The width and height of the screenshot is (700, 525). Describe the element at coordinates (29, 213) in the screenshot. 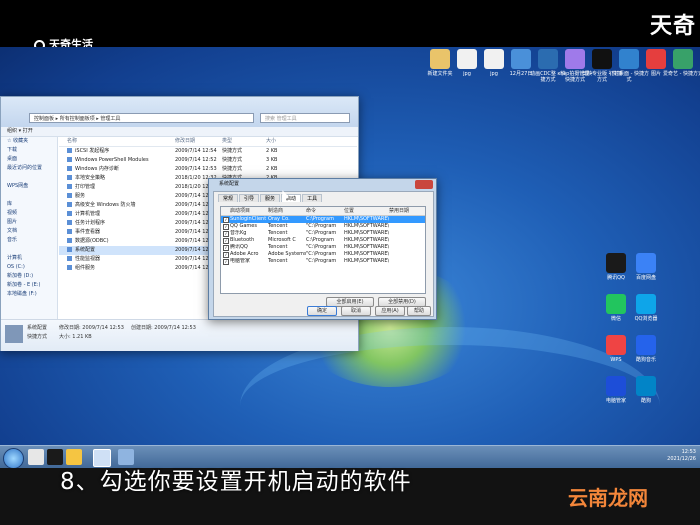

I see `nav-item: 视频` at that location.